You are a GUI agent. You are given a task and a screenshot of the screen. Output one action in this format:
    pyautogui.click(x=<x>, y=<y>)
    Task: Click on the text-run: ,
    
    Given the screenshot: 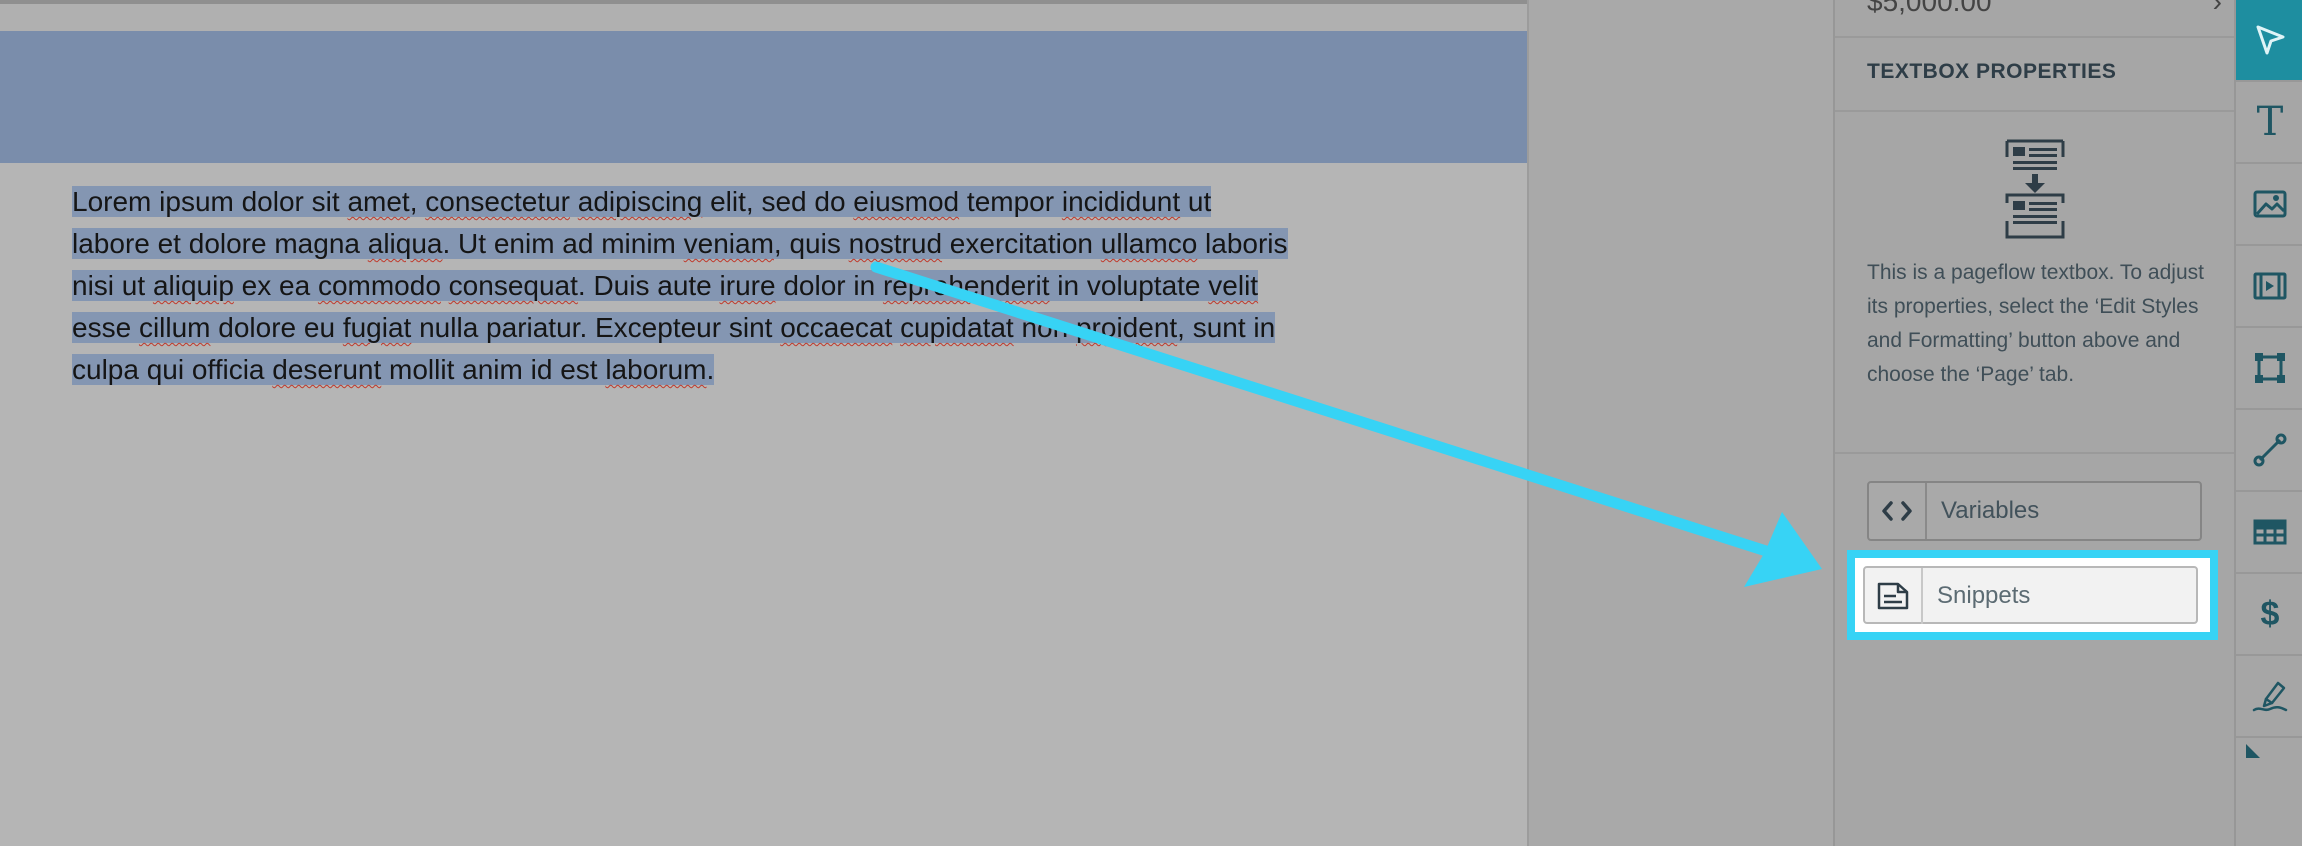 What is the action you would take?
    pyautogui.click(x=417, y=201)
    